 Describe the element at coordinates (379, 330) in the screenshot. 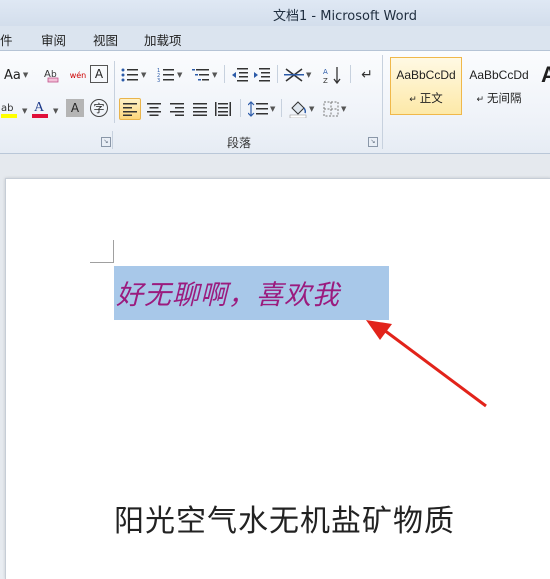

I see `arrow-head-icon` at that location.